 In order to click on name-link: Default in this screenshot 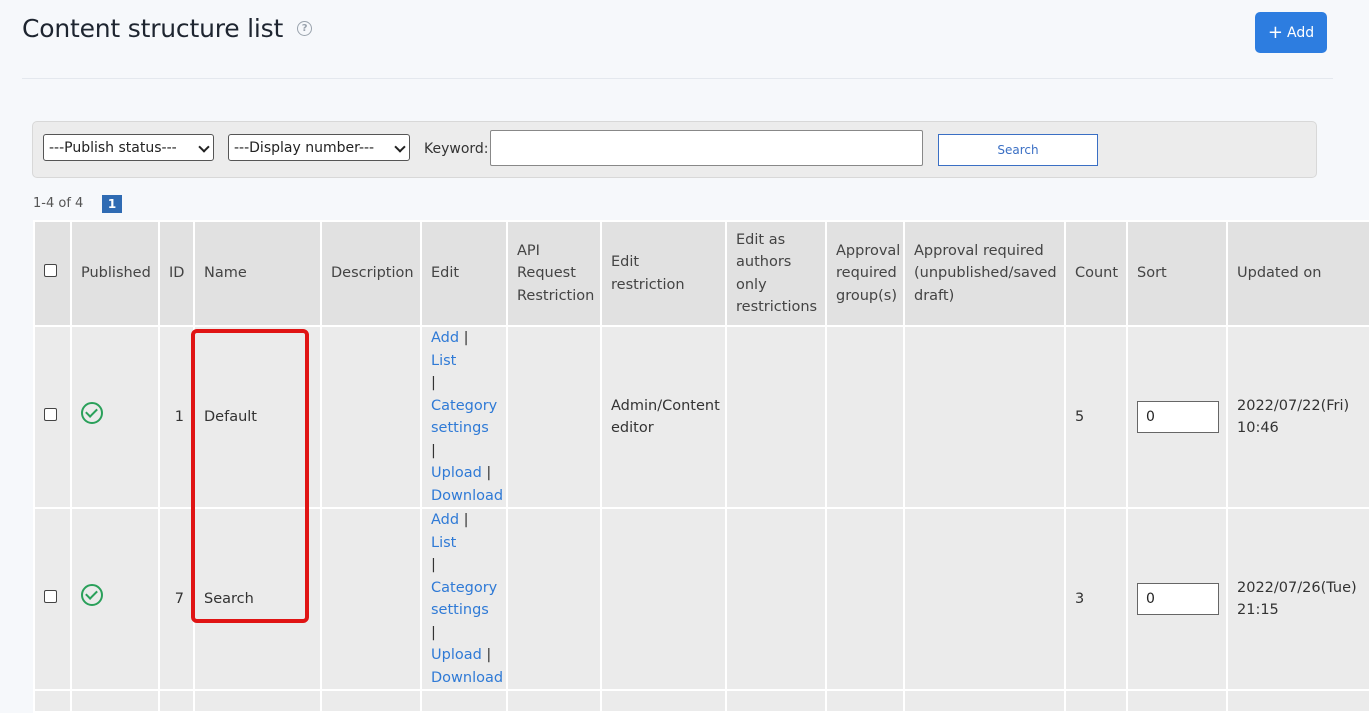, I will do `click(257, 417)`.